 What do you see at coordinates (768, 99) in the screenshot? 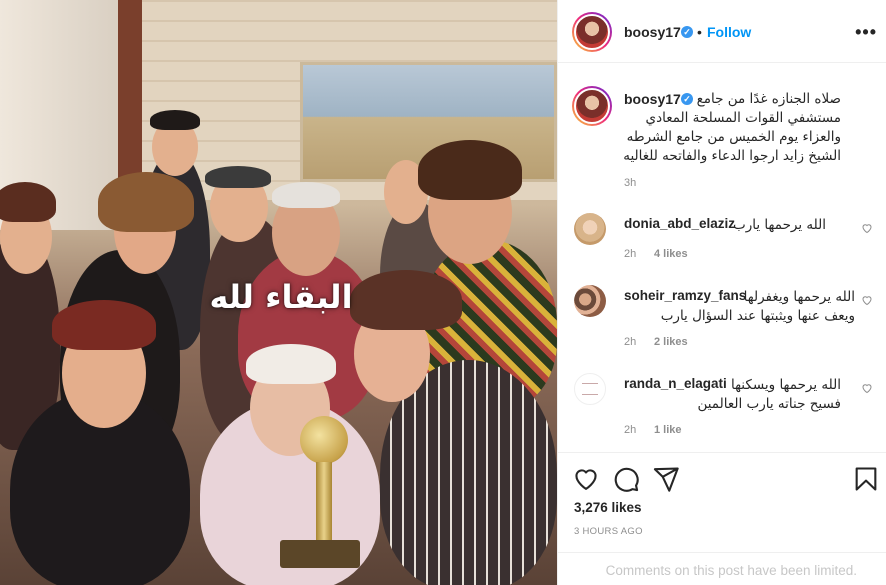
I see `caption-line: صلاه الجنازه غدًا من جامع` at bounding box center [768, 99].